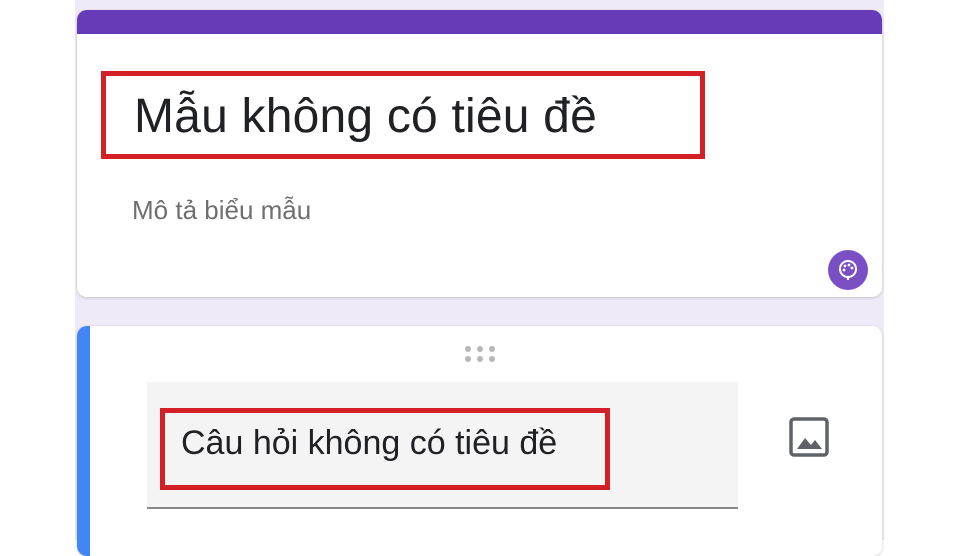 The image size is (960, 556). I want to click on theme-palette-button, so click(848, 270).